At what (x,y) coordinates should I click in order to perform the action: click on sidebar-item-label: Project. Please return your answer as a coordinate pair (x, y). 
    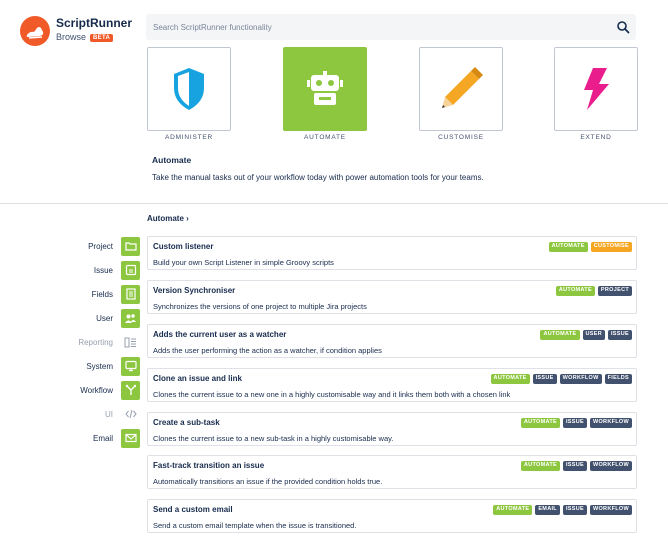
    Looking at the image, I should click on (100, 246).